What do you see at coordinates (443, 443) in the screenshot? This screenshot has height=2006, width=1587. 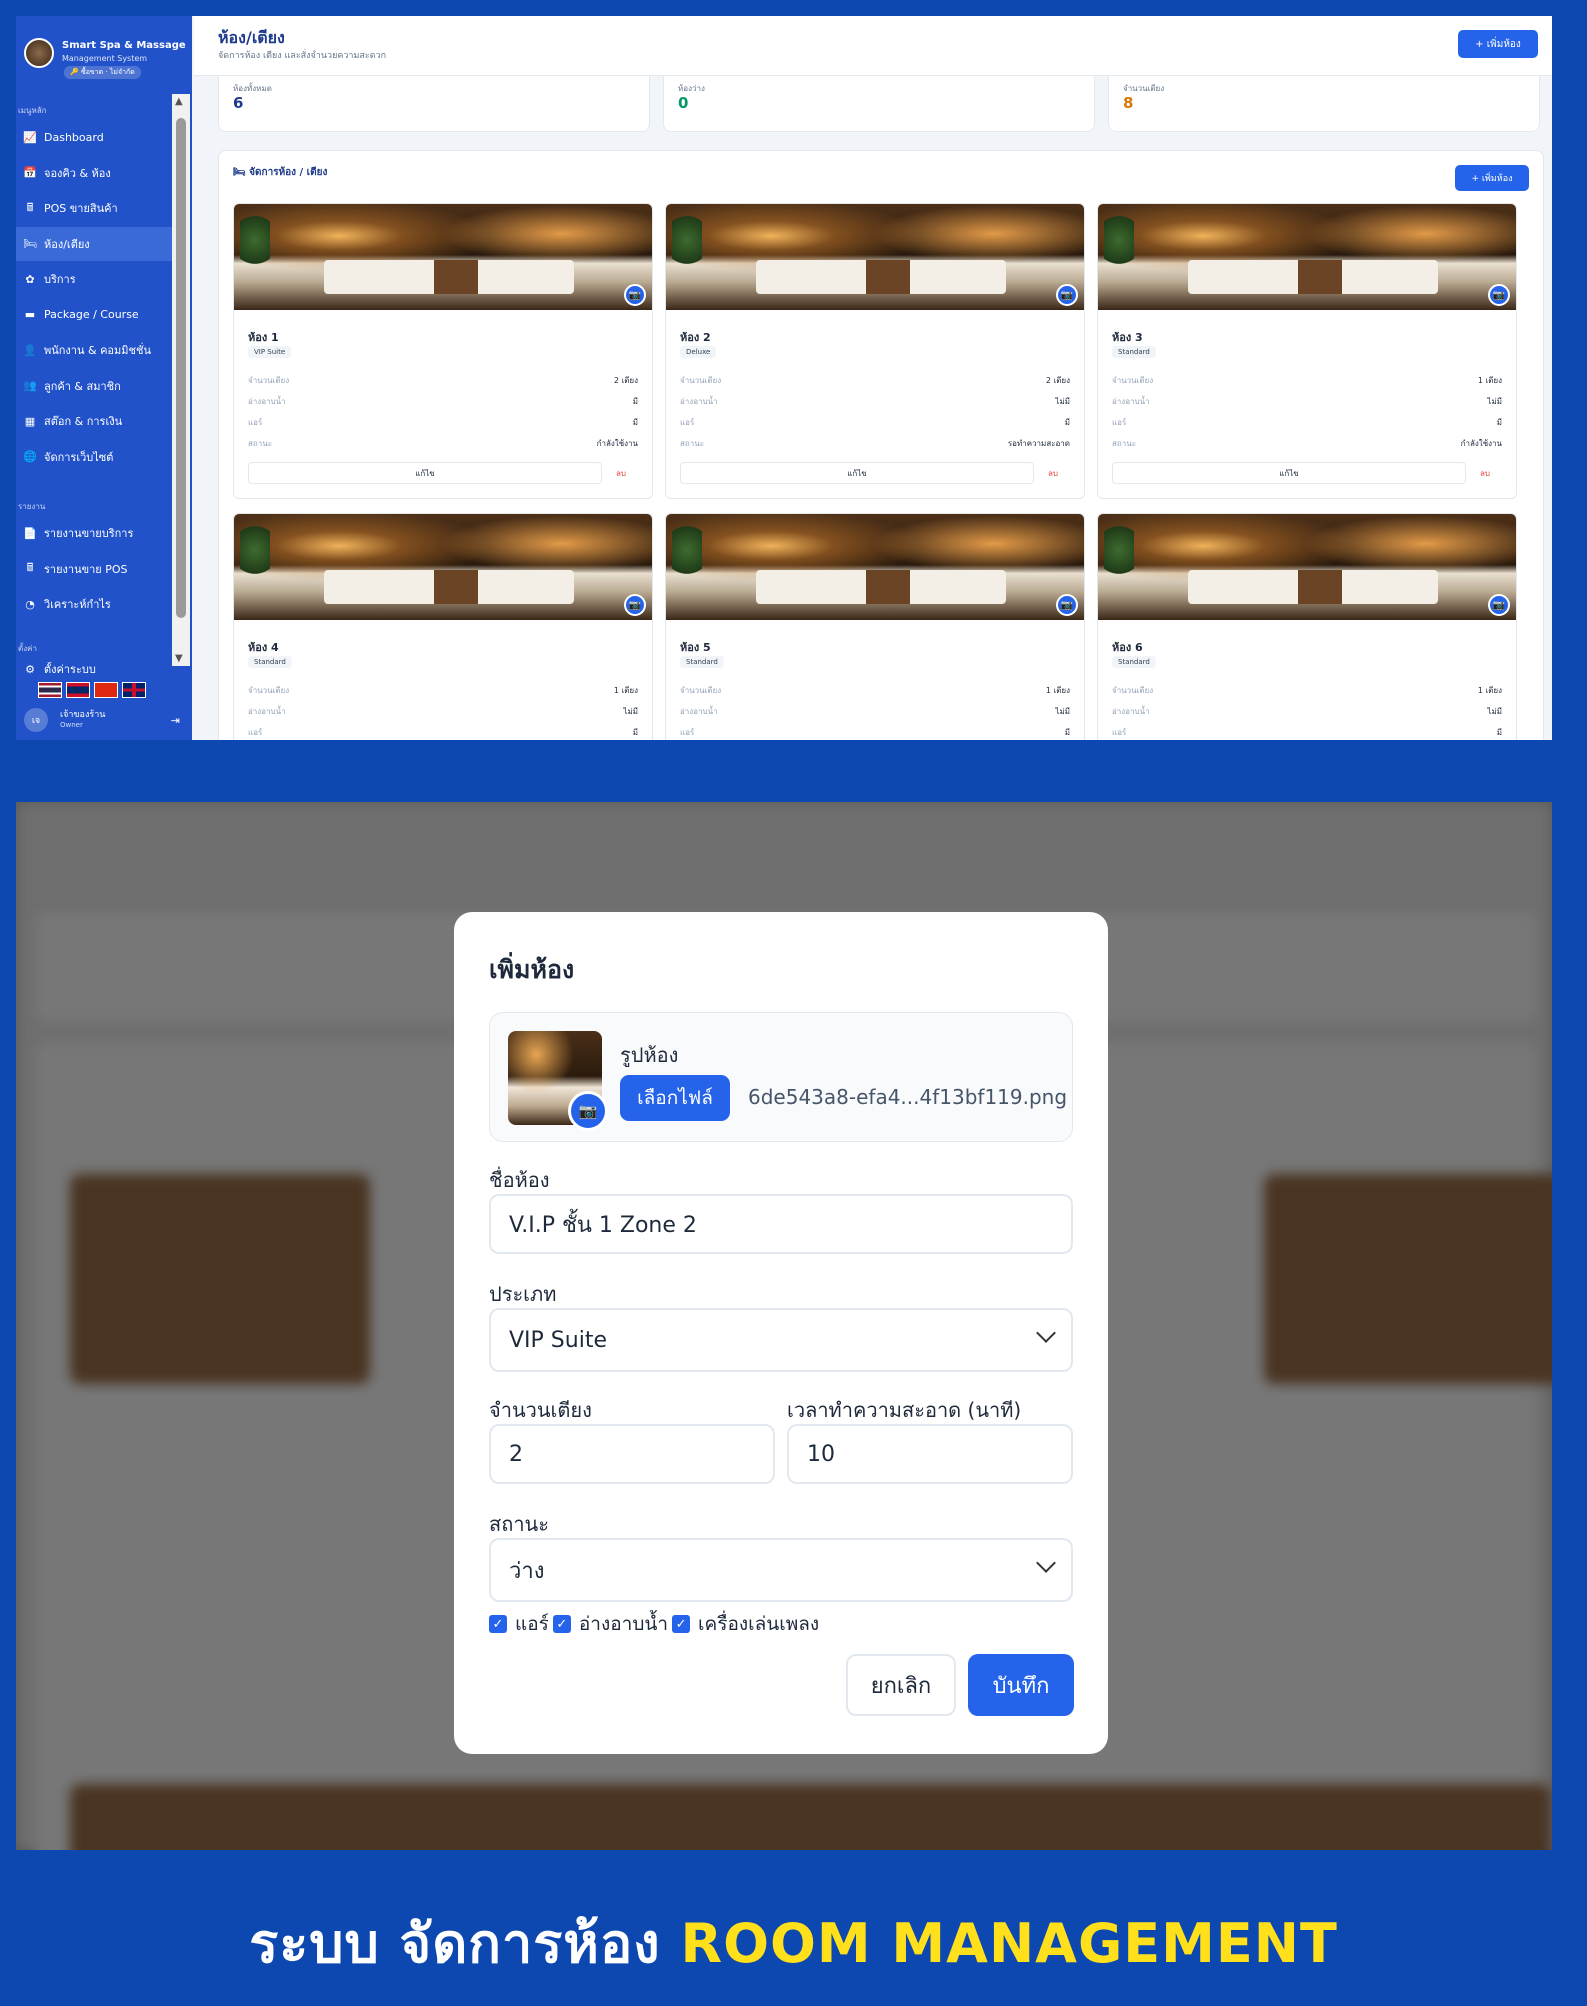 I see `room-field-row: สถานะ กำลังใช้งาน` at bounding box center [443, 443].